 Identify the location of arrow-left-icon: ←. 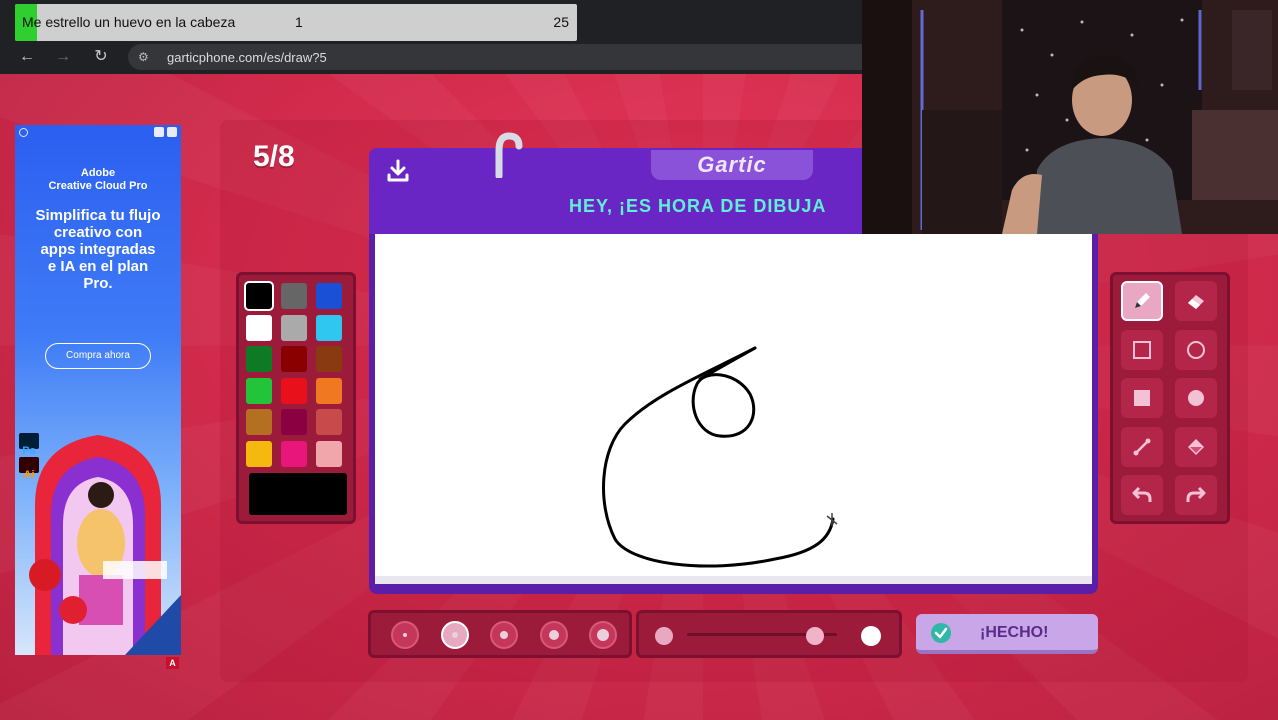
(27, 56).